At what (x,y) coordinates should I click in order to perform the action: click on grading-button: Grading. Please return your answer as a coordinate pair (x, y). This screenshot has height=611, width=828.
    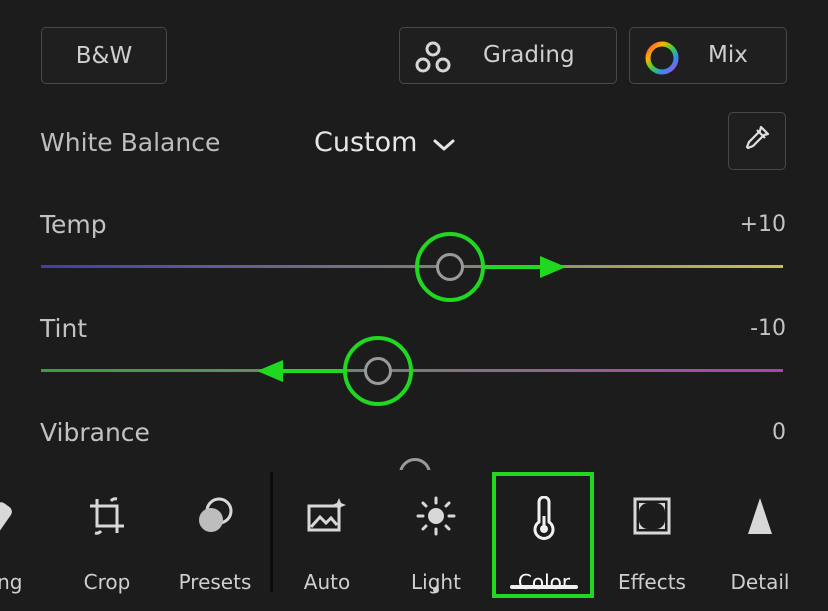
    Looking at the image, I should click on (508, 55).